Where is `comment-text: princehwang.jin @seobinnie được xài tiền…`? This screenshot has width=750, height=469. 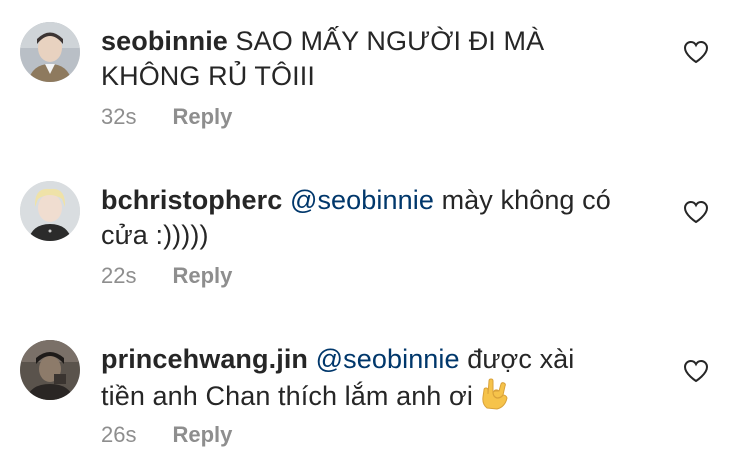
comment-text: princehwang.jin @seobinnie được xài tiền… is located at coordinates (361, 381).